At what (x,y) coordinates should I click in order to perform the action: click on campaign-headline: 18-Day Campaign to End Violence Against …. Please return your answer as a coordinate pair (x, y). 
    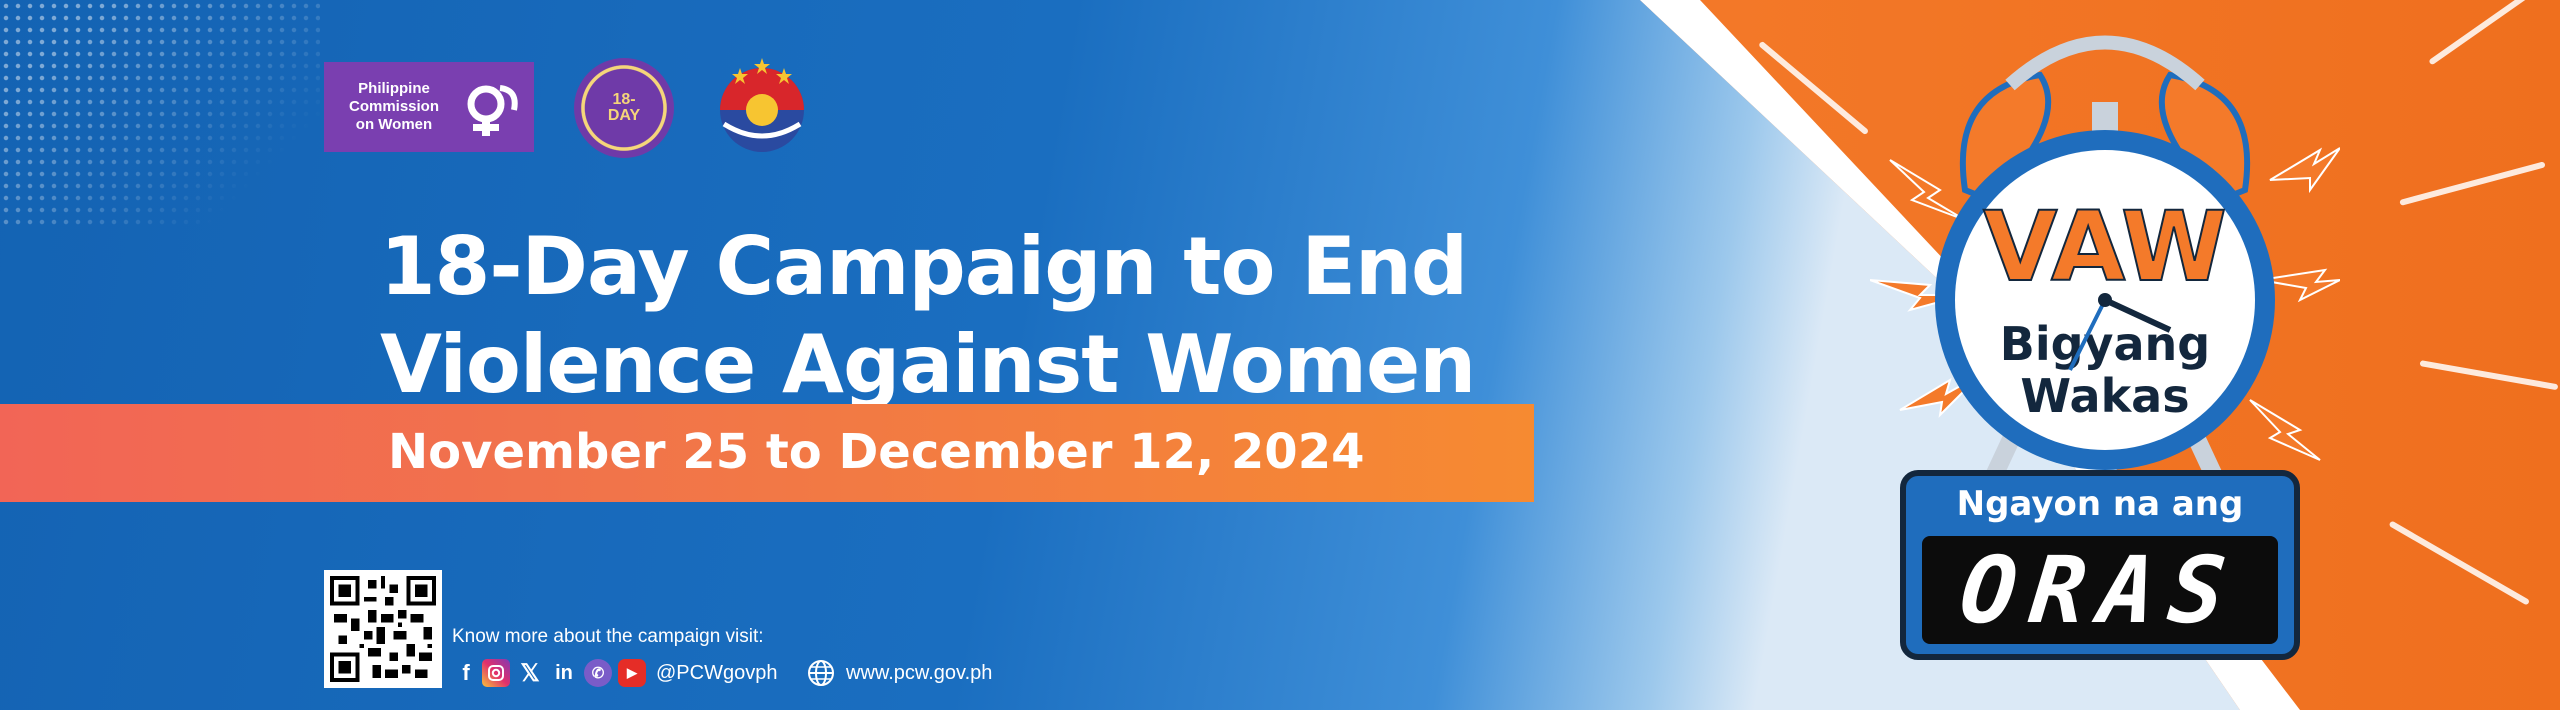
    Looking at the image, I should click on (960, 316).